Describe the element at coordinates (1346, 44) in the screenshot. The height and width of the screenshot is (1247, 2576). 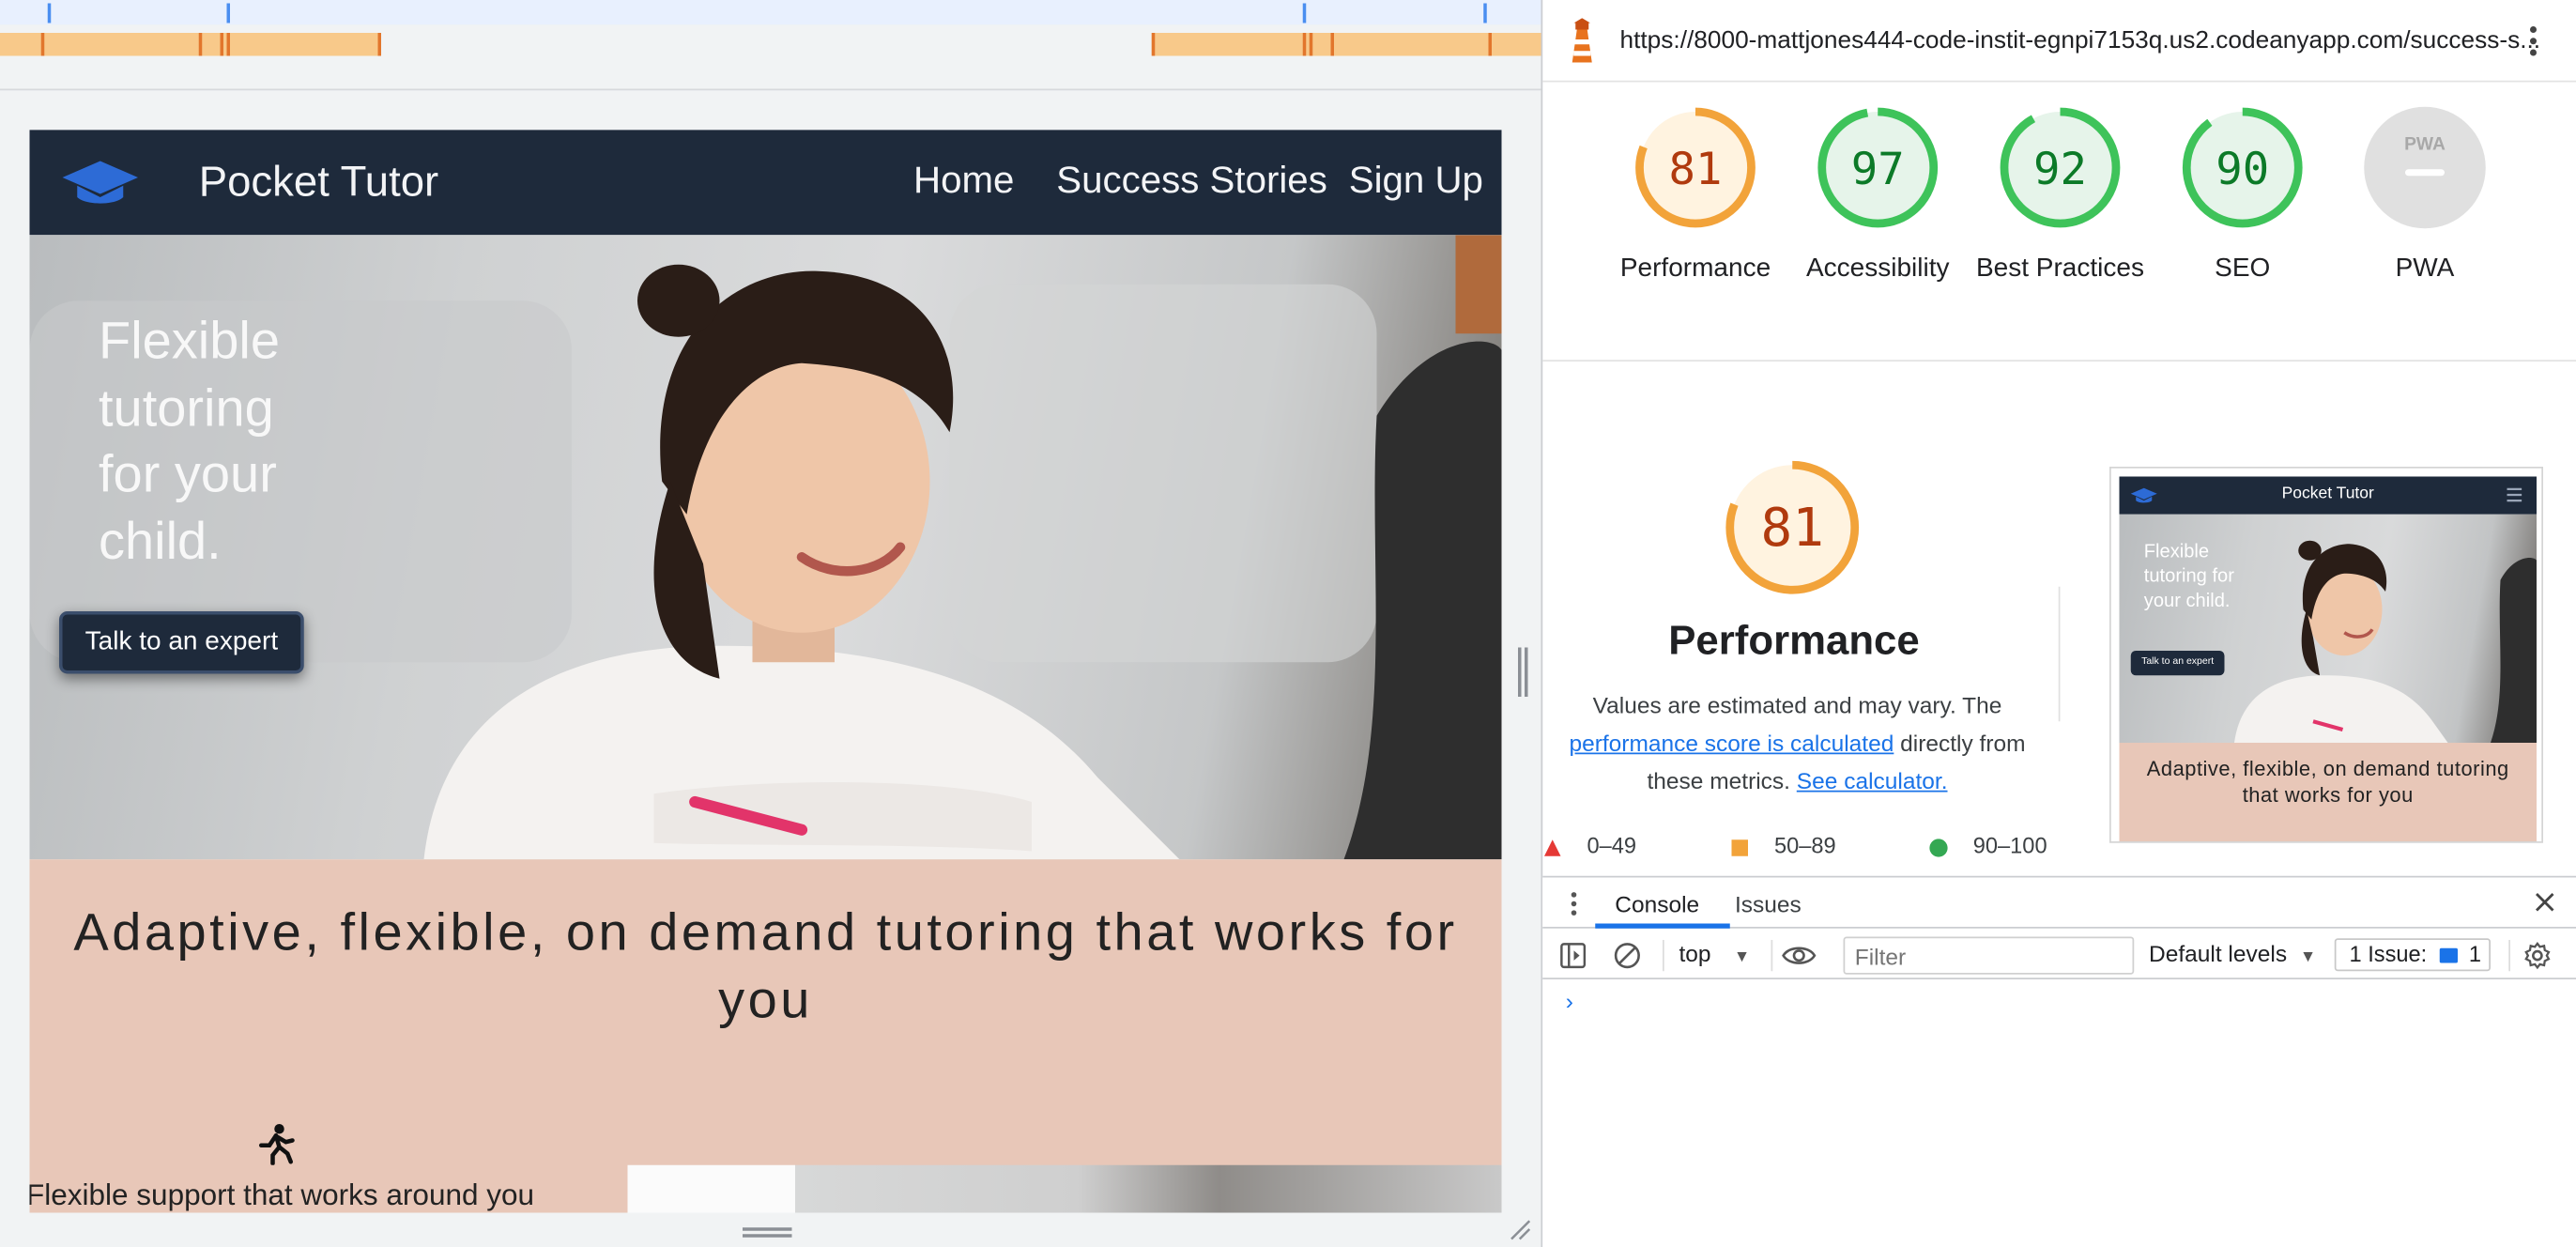
I see `media-query-bar-right` at that location.